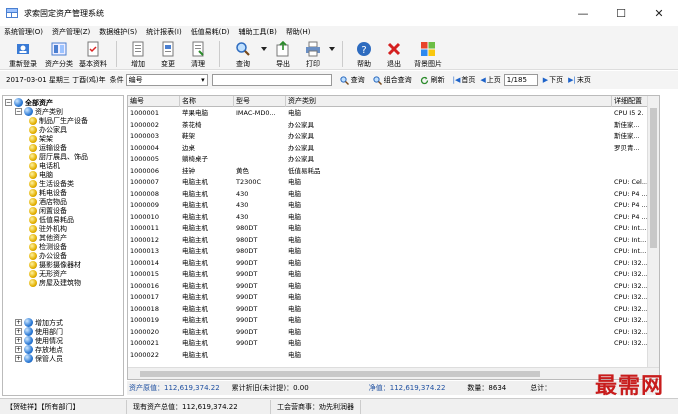 The height and width of the screenshot is (414, 678). What do you see at coordinates (23, 54) in the screenshot?
I see `relogin-button: 重新登录` at bounding box center [23, 54].